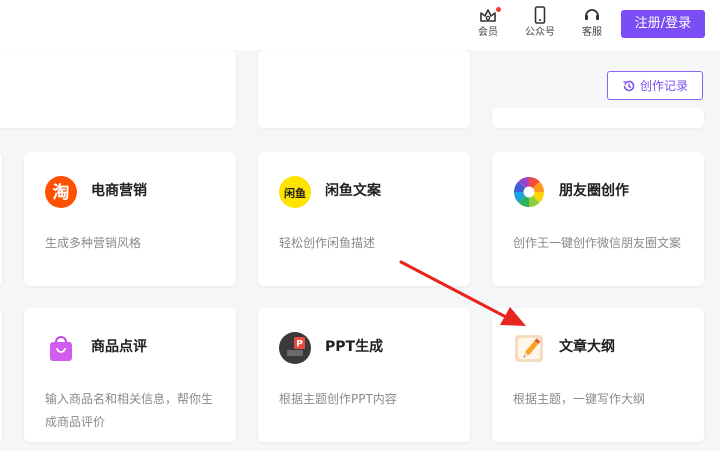  Describe the element at coordinates (488, 32) in the screenshot. I see `member-label: 会员` at that location.